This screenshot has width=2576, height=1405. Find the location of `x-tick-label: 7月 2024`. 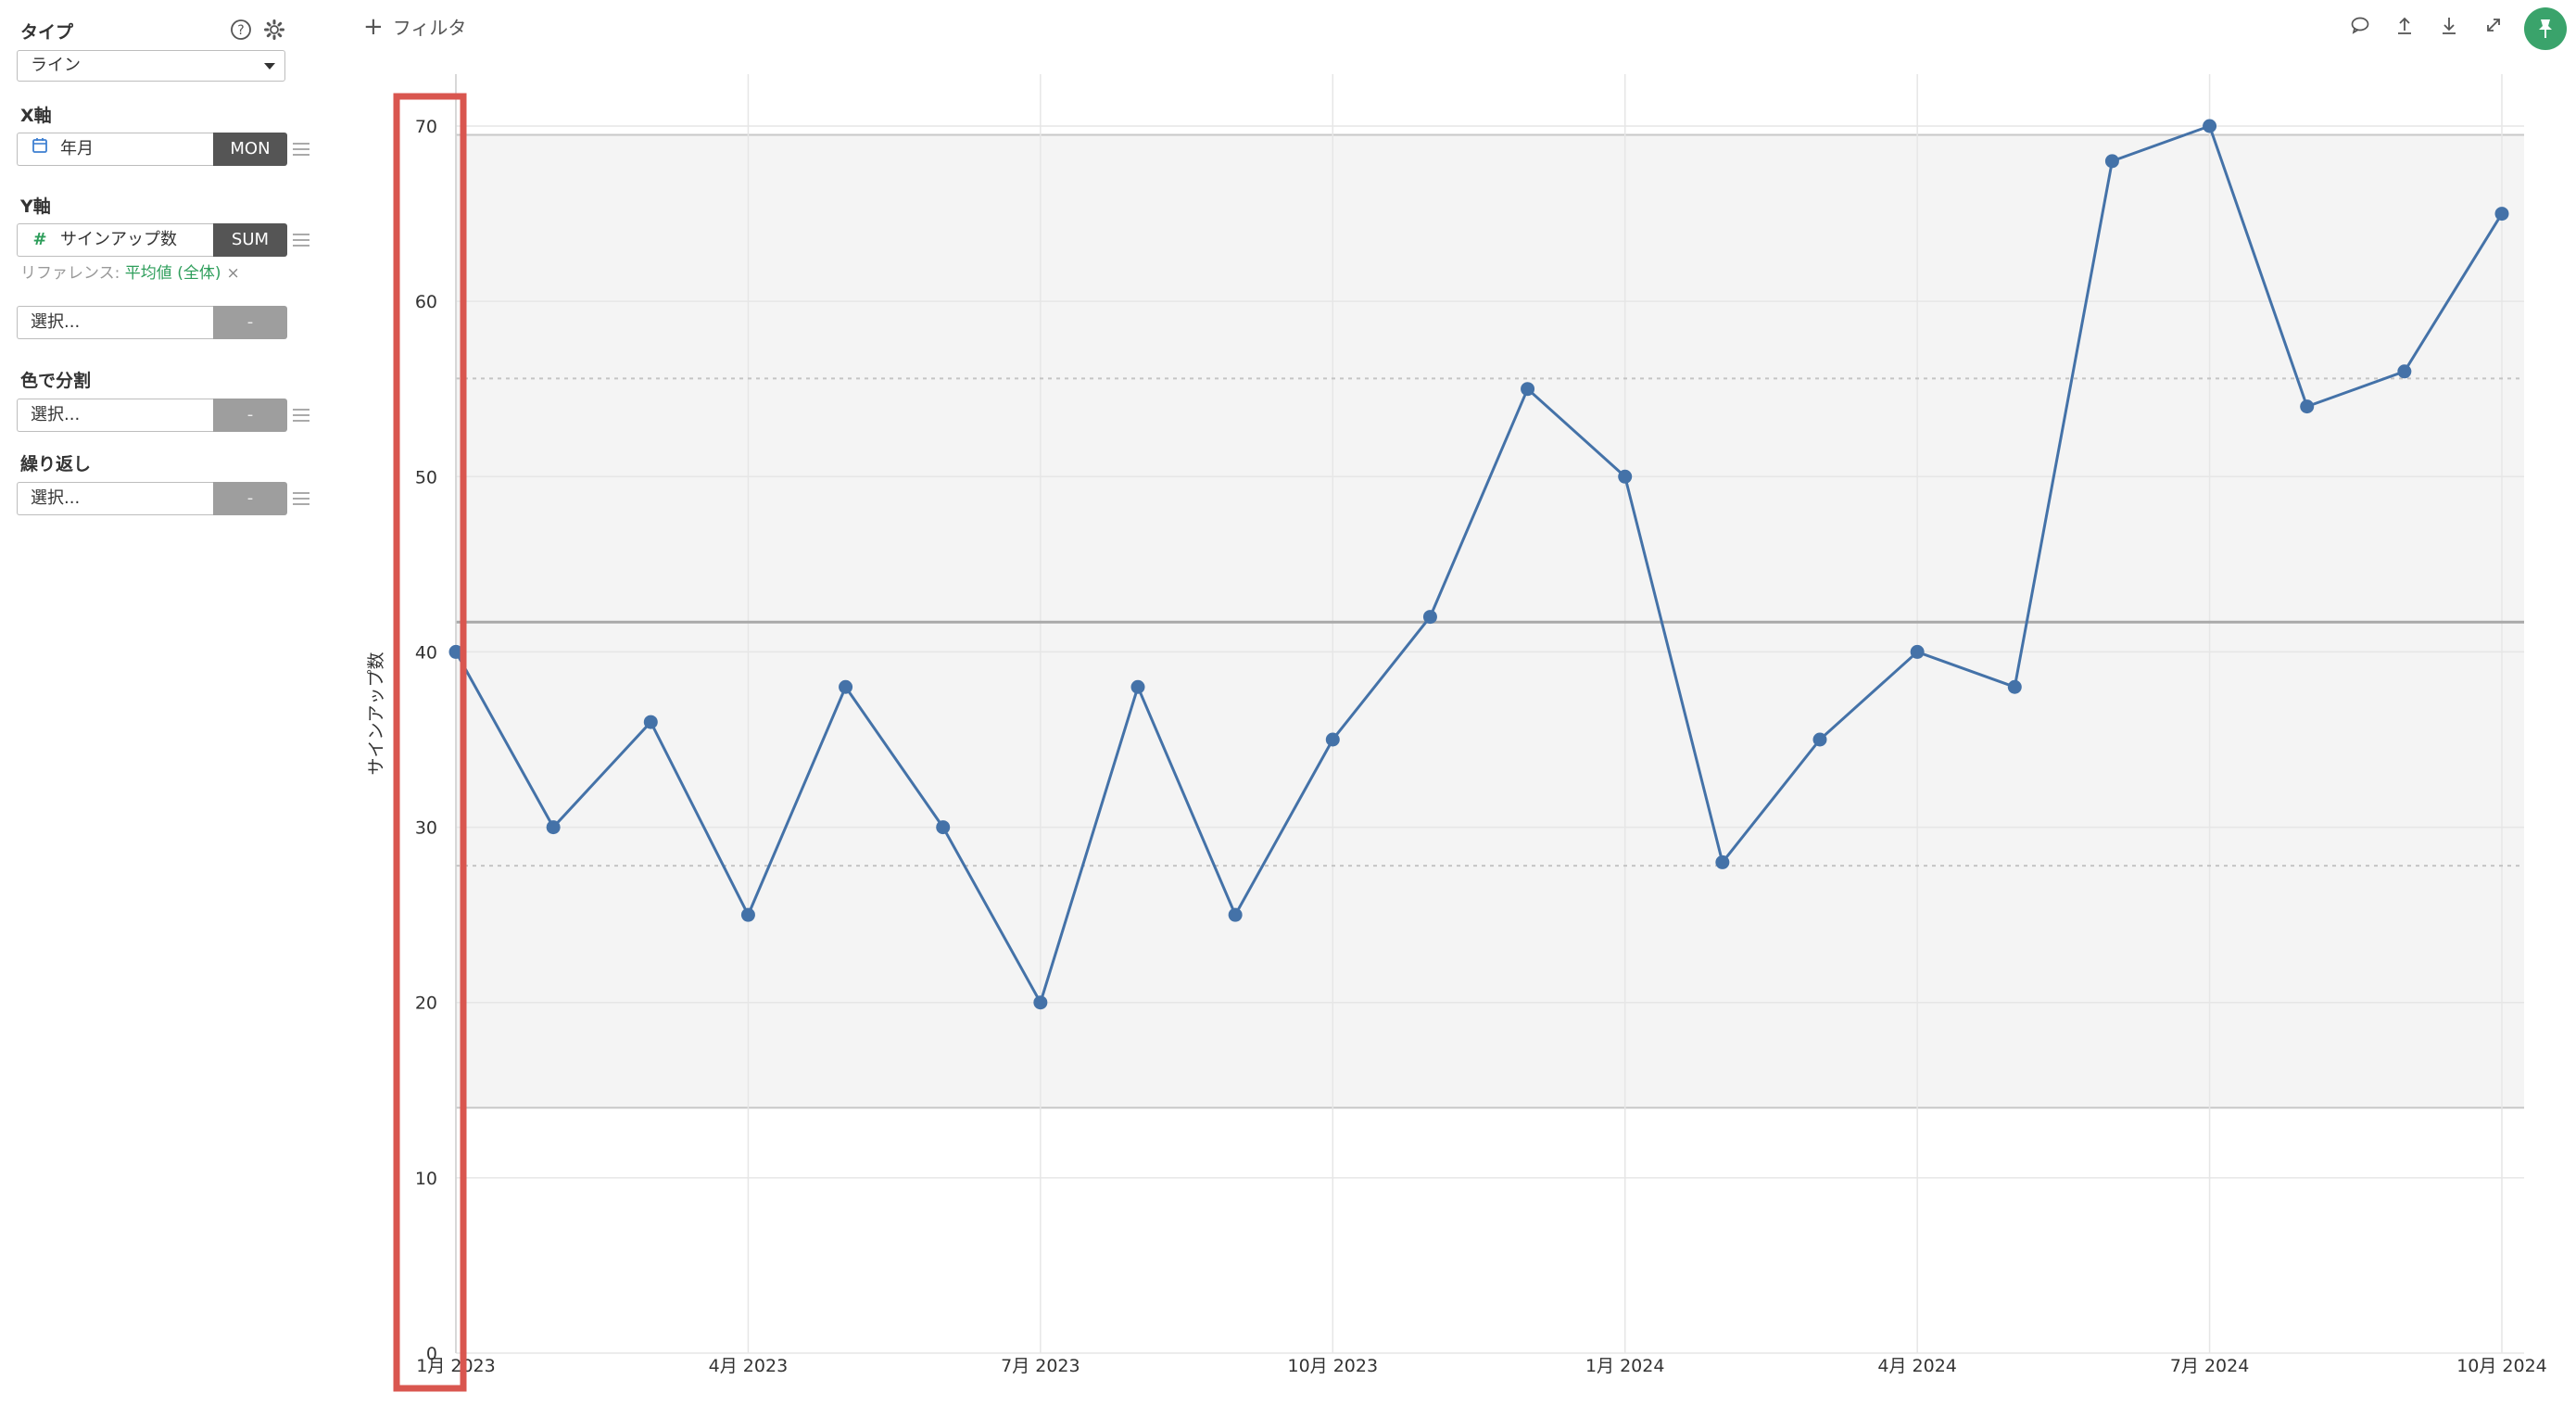

x-tick-label: 7月 2024 is located at coordinates (2209, 1366).